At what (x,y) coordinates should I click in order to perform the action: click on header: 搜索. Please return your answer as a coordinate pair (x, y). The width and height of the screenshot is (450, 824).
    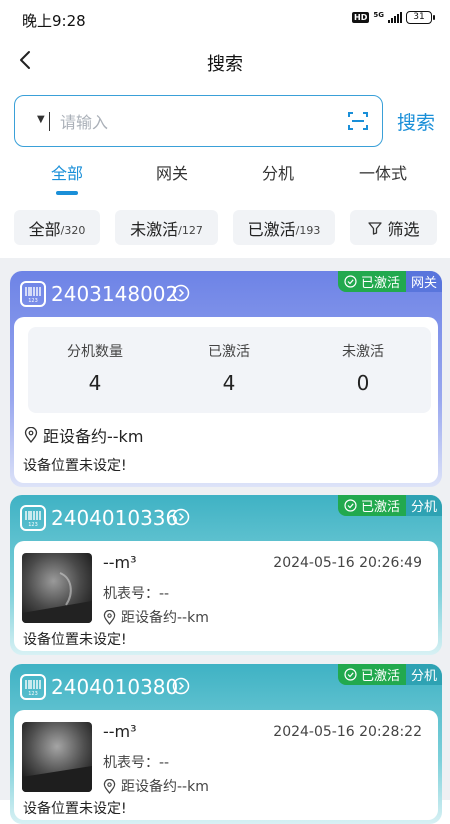
    Looking at the image, I should click on (225, 61).